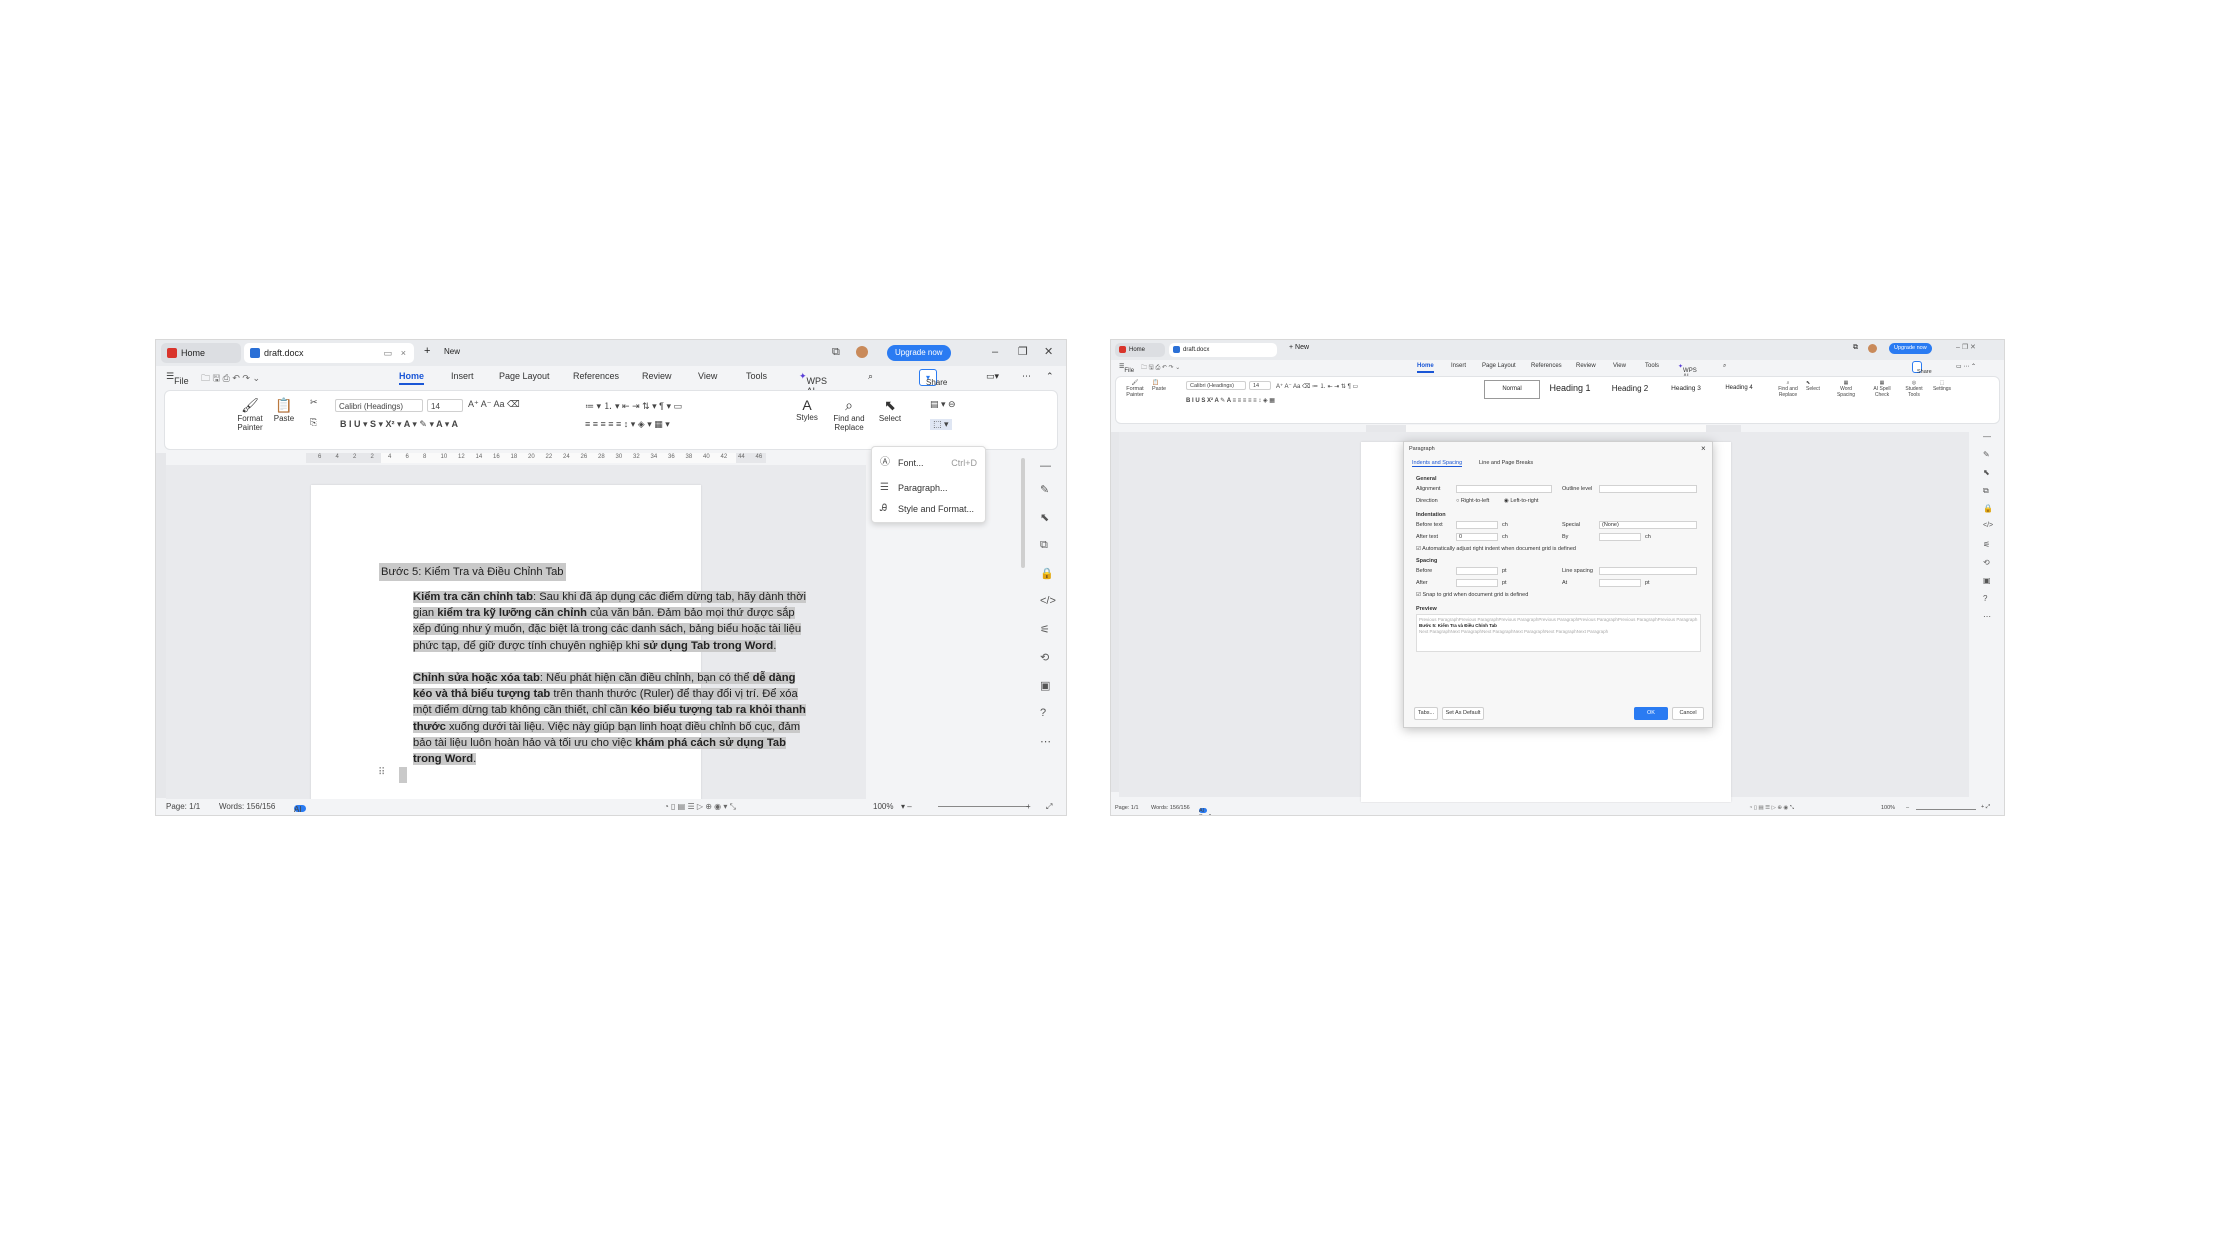 This screenshot has width=2240, height=1260. I want to click on menu-references: References, so click(596, 376).